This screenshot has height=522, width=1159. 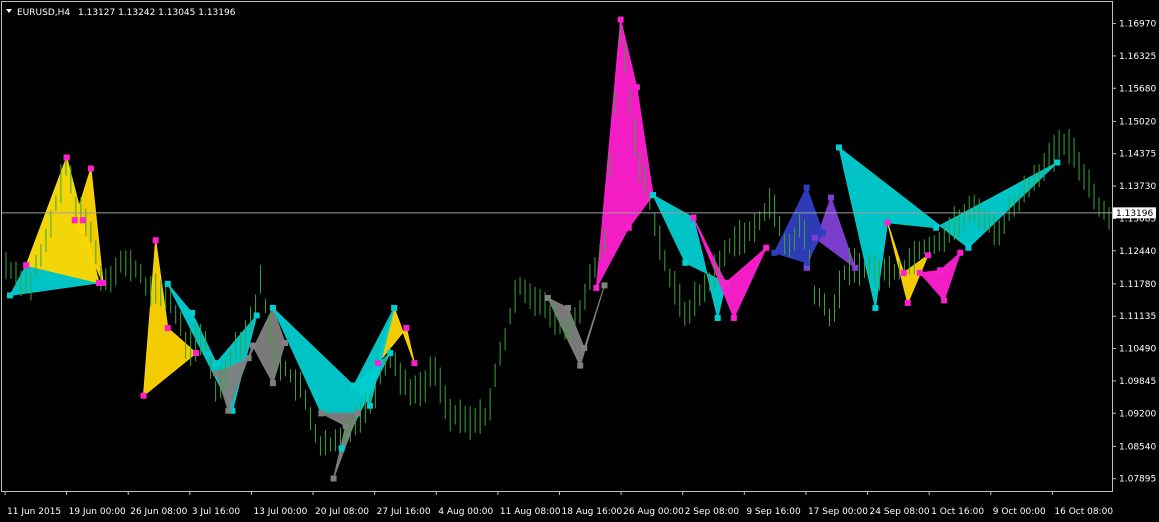 I want to click on x-tick-label: 26 Jun 08:00, so click(x=158, y=512).